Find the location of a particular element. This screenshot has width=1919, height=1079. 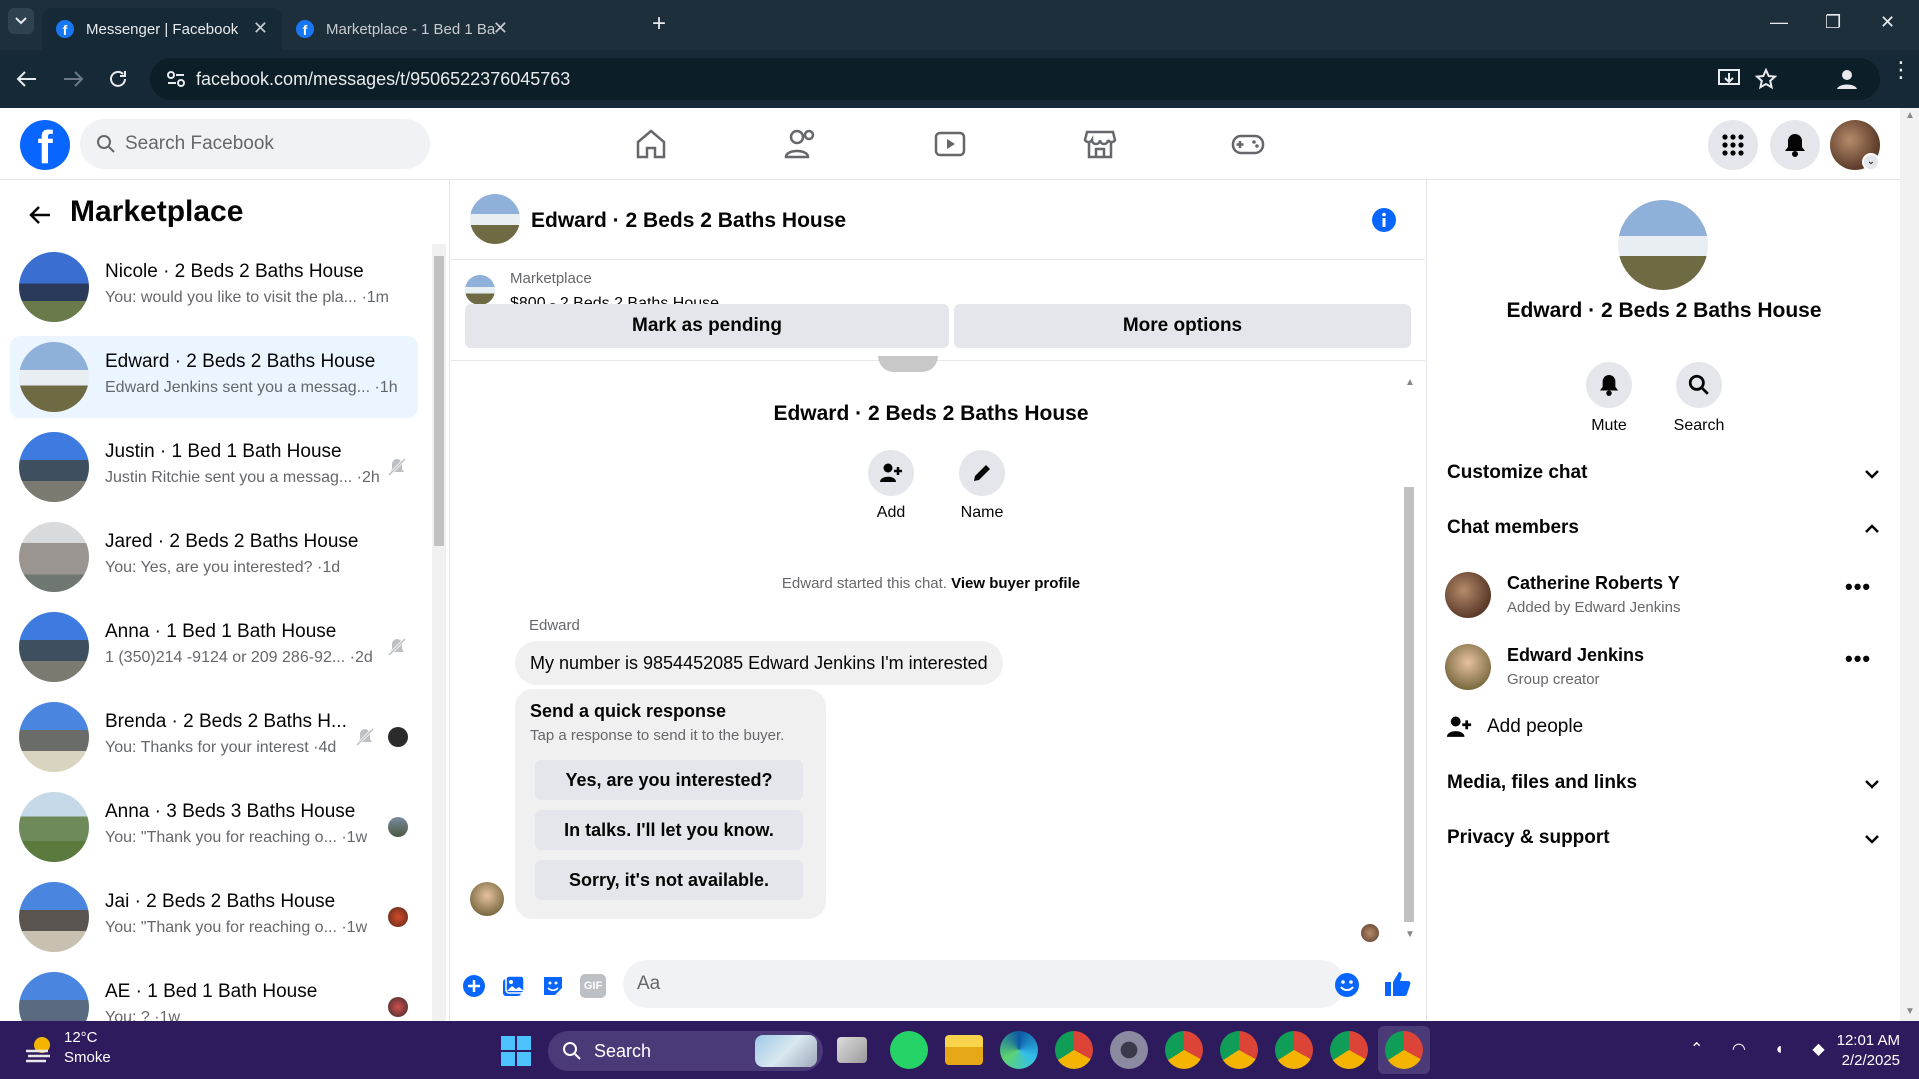

edge-icon is located at coordinates (1019, 1050).